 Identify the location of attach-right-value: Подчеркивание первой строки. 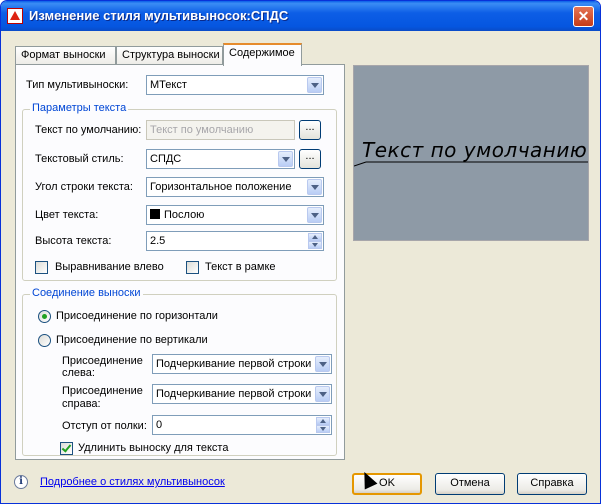
(234, 394).